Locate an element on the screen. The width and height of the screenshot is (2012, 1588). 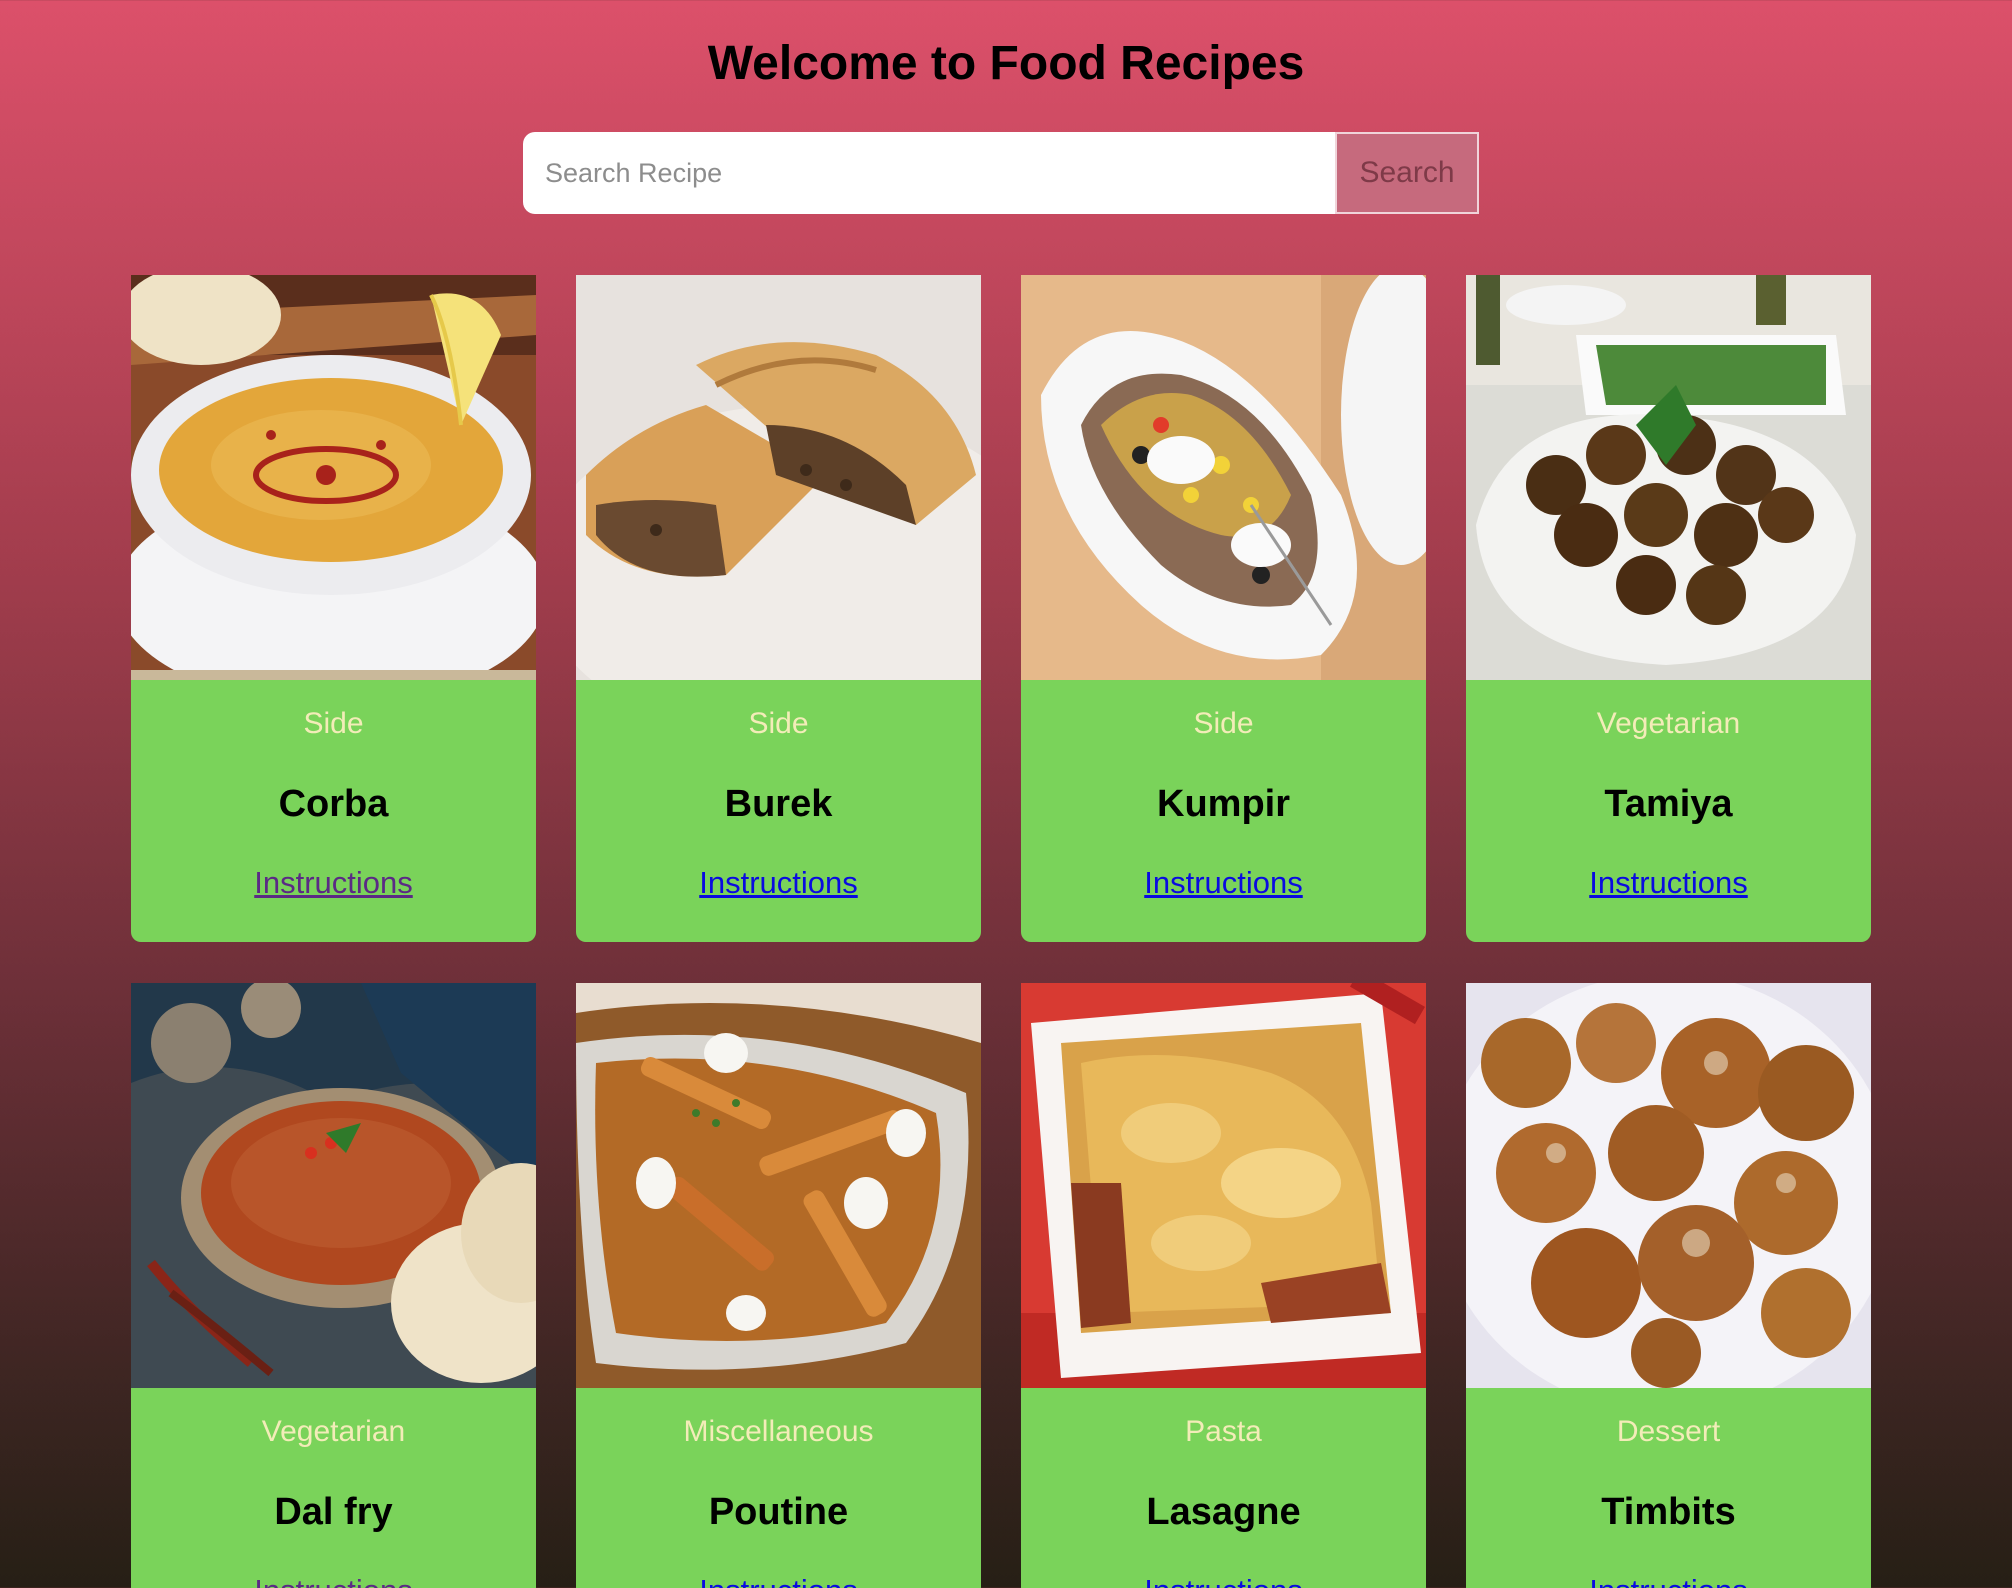
recipe-category: Dessert is located at coordinates (1668, 1431).